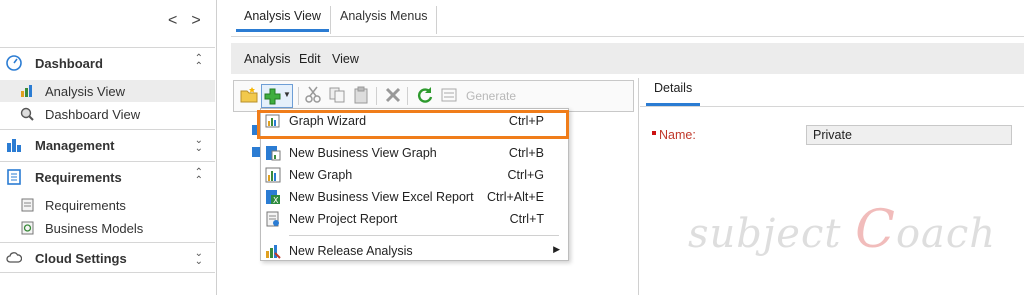 This screenshot has width=1024, height=295. Describe the element at coordinates (94, 228) in the screenshot. I see `sidebar-item-label: Business Models` at that location.